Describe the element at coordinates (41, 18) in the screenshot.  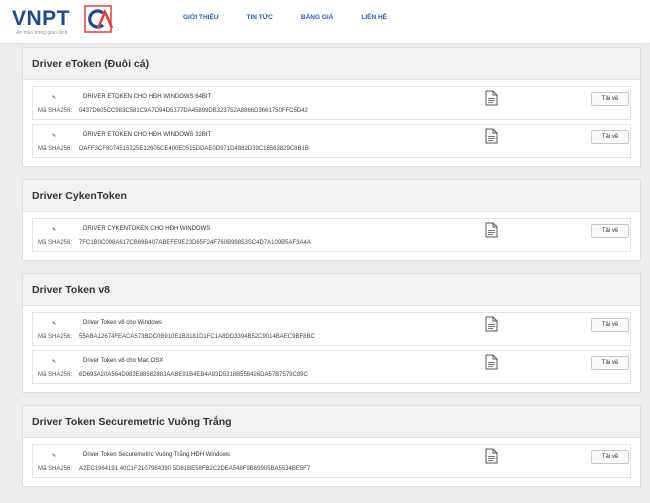
I see `logo-wordmark: VNPT` at that location.